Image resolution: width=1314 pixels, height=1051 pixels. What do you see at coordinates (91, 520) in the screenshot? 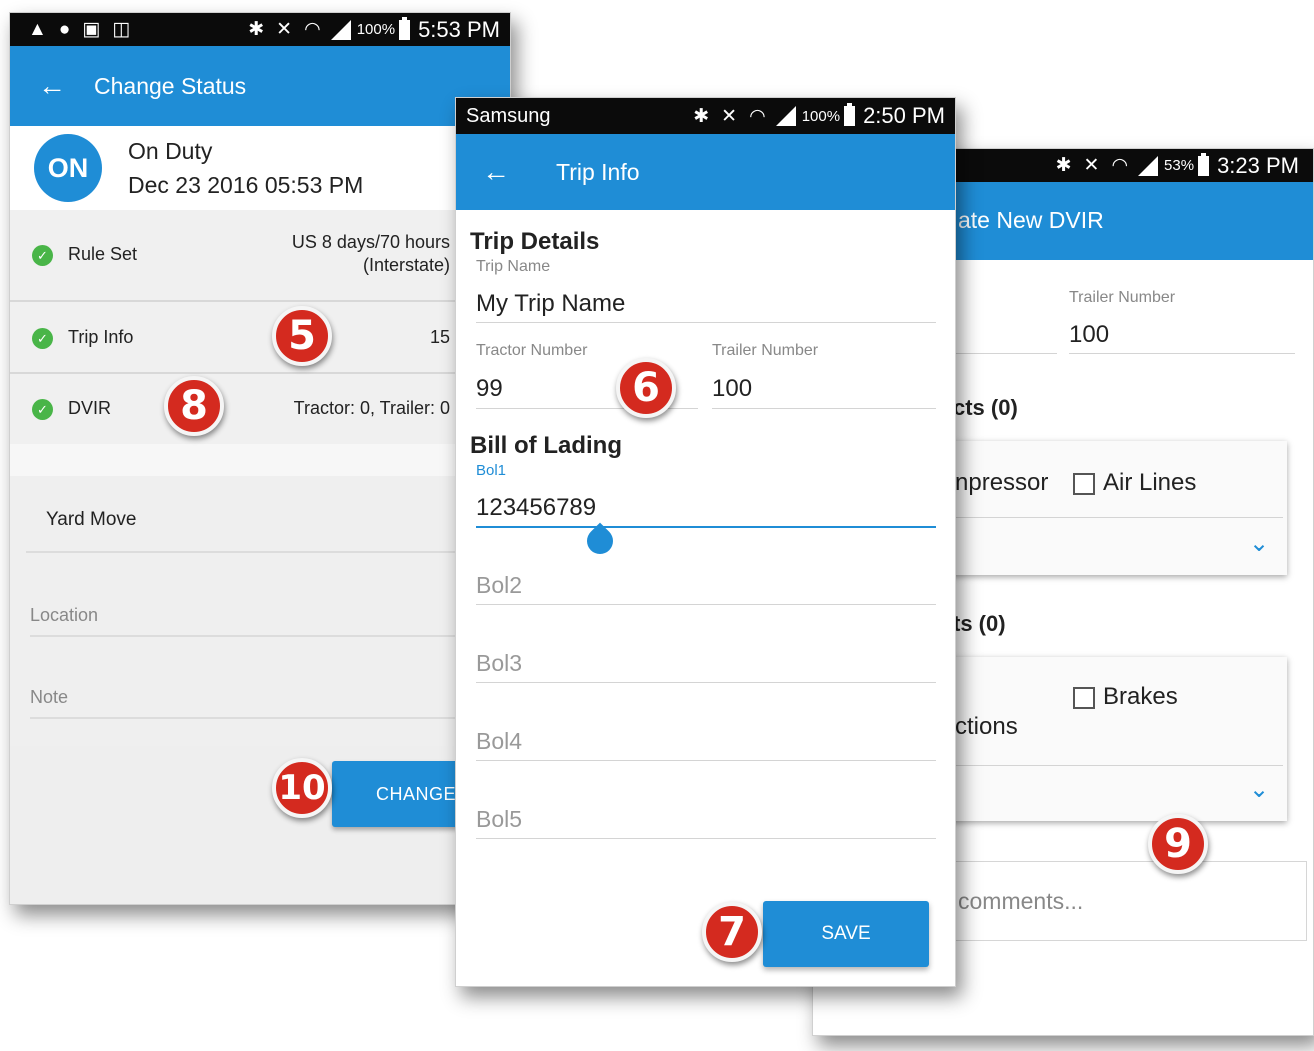
I see `yard-move-label: Yard Move` at bounding box center [91, 520].